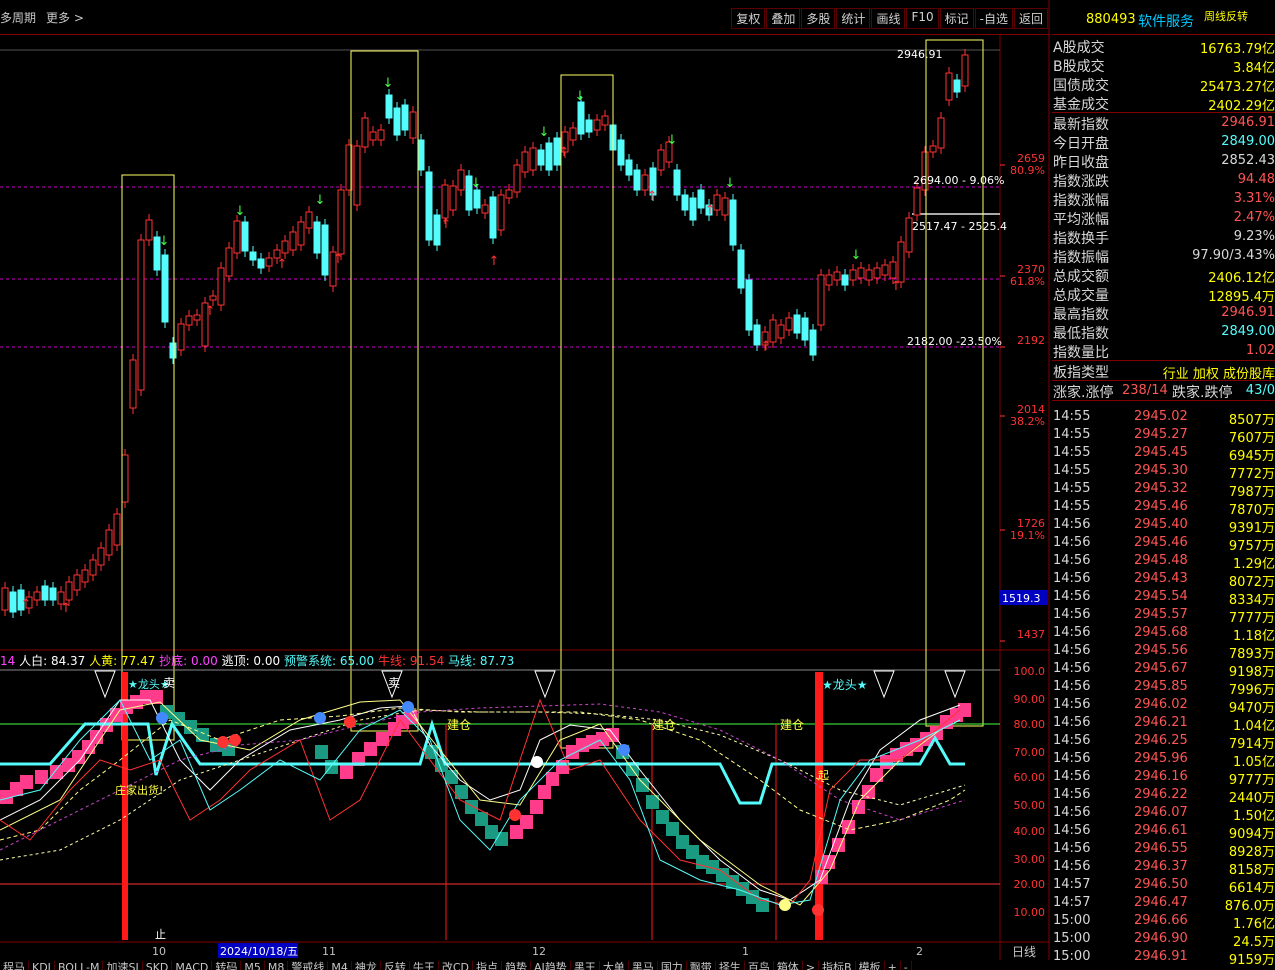  What do you see at coordinates (788, 965) in the screenshot?
I see `indicator-tab: 箱体` at bounding box center [788, 965].